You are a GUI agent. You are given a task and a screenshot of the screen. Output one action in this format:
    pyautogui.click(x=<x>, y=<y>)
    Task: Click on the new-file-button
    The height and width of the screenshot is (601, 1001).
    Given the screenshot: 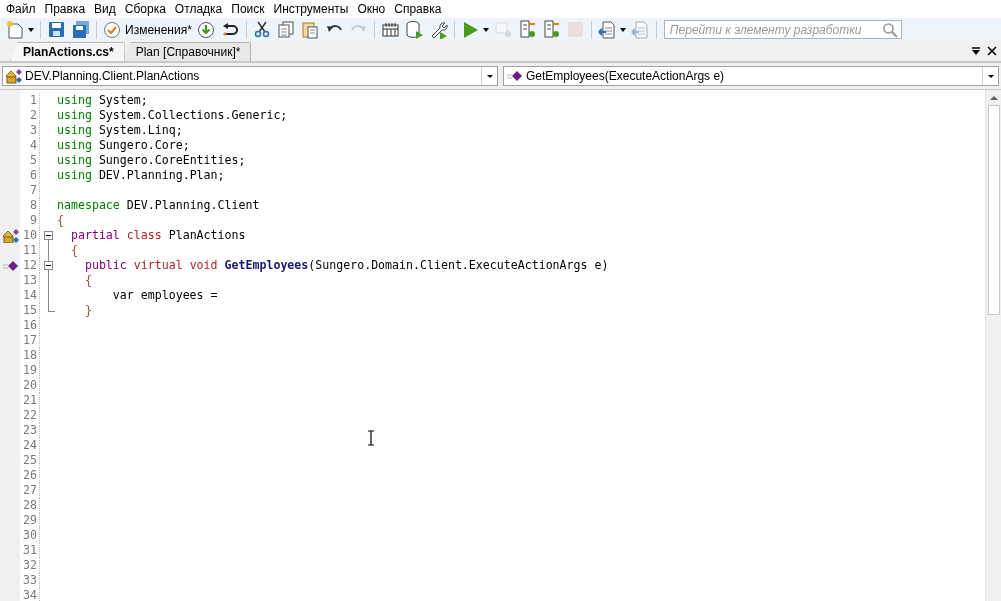 What is the action you would take?
    pyautogui.click(x=20, y=29)
    